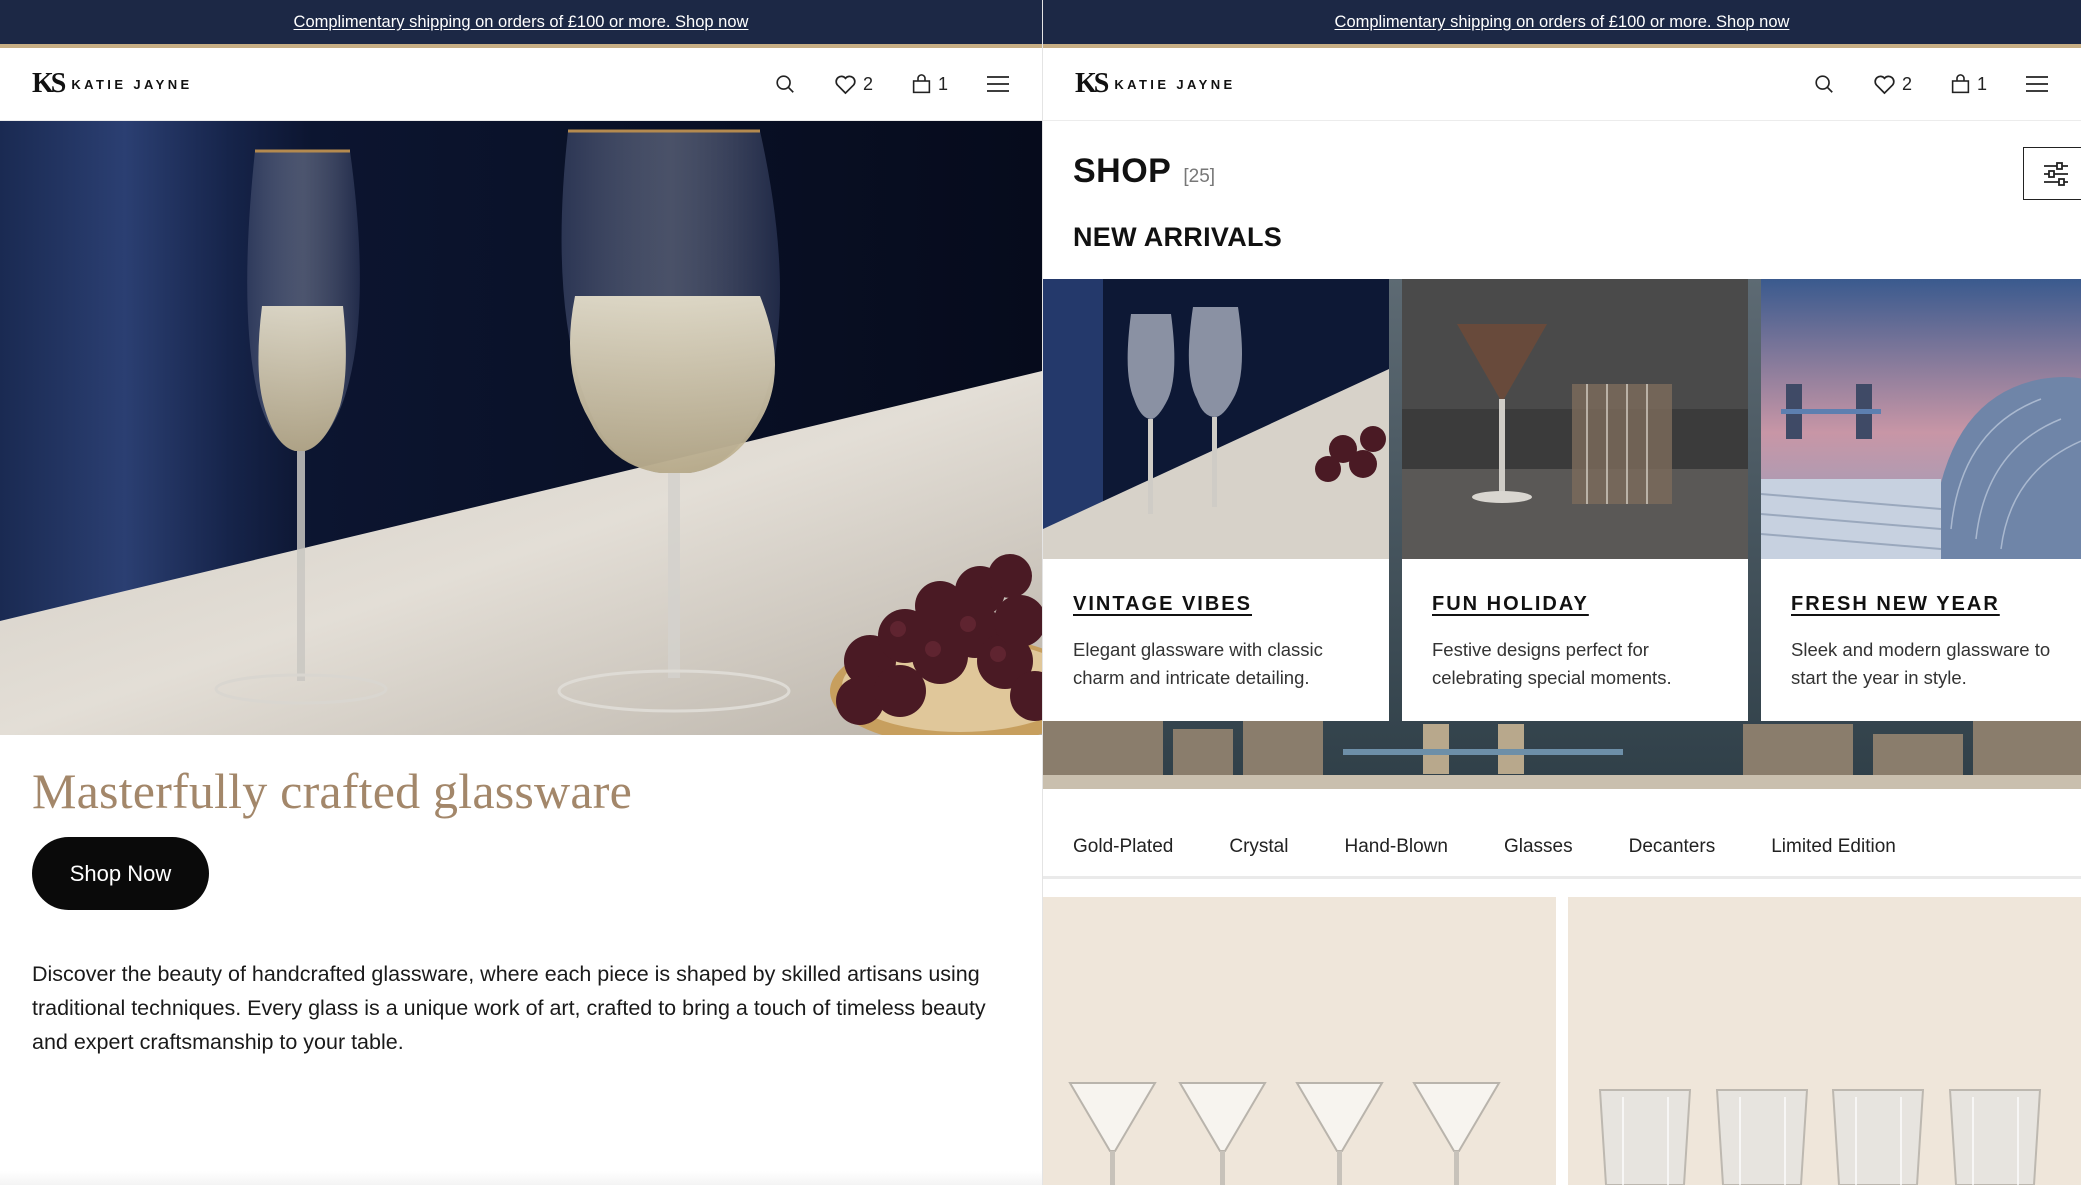 Image resolution: width=2081 pixels, height=1185 pixels. What do you see at coordinates (521, 1178) in the screenshot?
I see `bottom-fade` at bounding box center [521, 1178].